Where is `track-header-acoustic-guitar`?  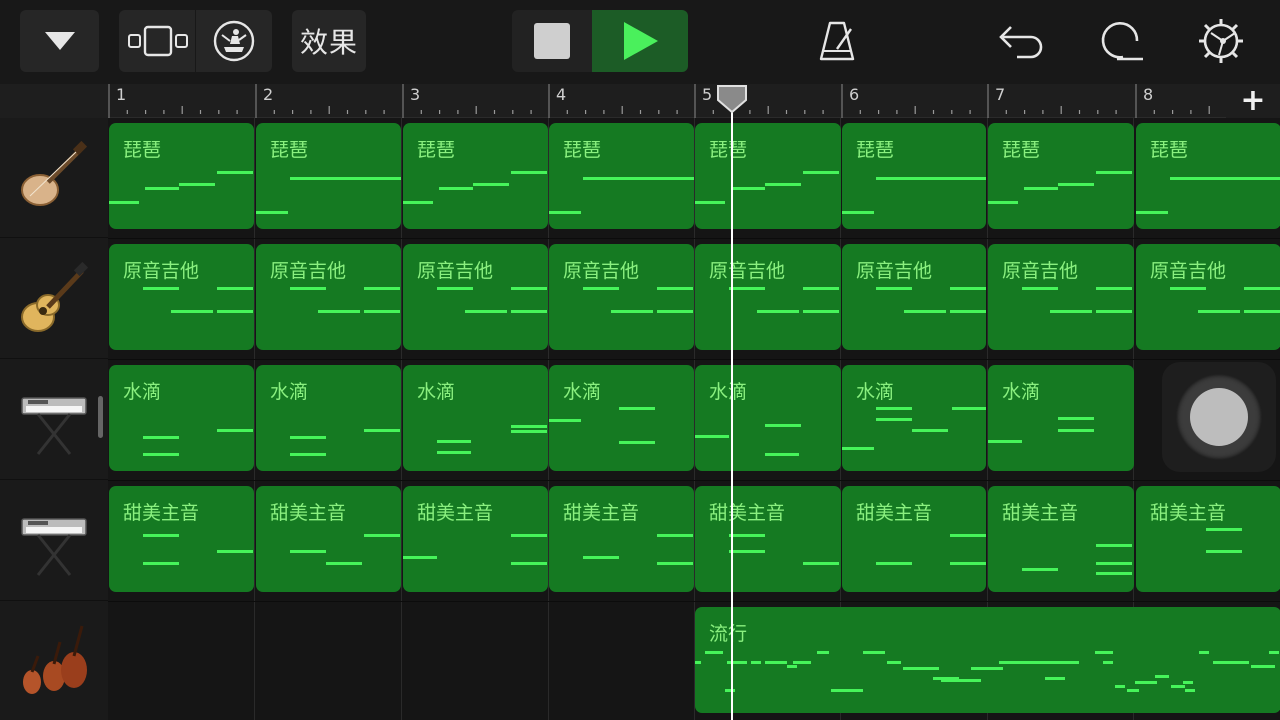 track-header-acoustic-guitar is located at coordinates (54, 299).